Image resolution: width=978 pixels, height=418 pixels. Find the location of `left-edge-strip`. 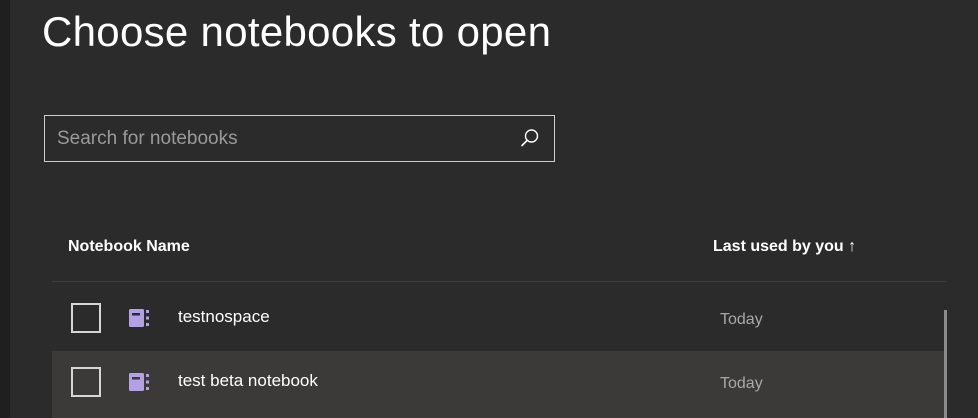

left-edge-strip is located at coordinates (5, 209).